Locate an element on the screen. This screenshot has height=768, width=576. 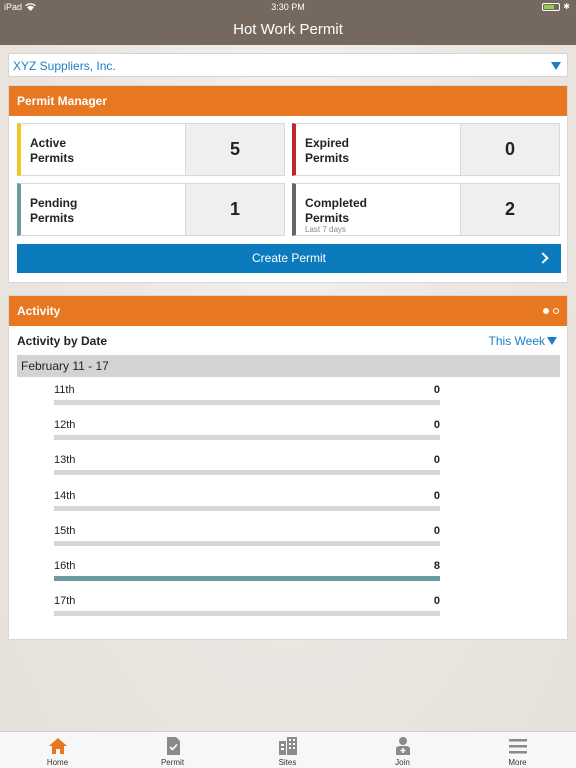
activity-row: 13th 0 is located at coordinates (247, 465).